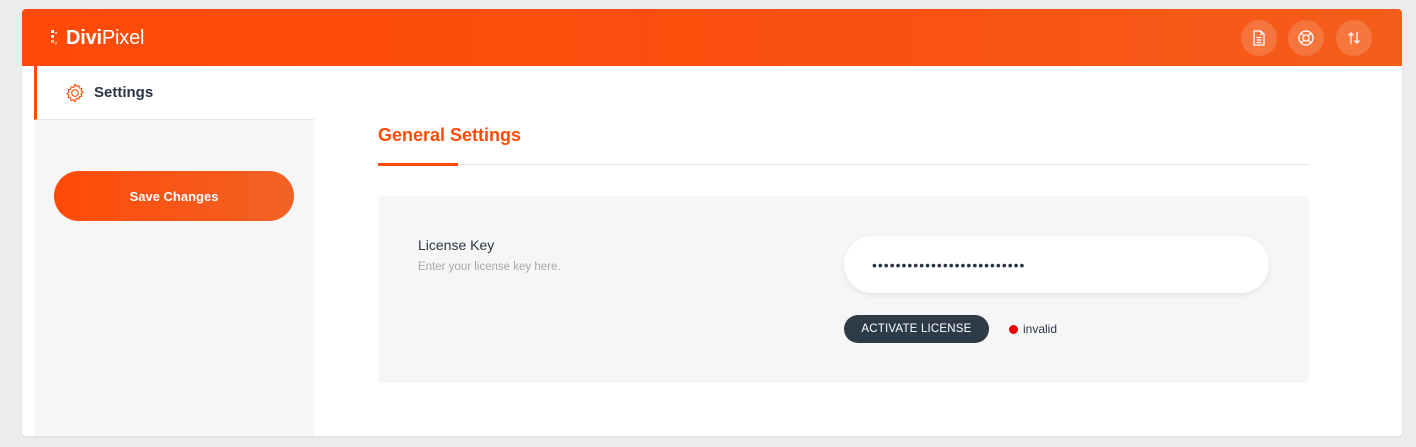  I want to click on section-title: General Settings, so click(450, 135).